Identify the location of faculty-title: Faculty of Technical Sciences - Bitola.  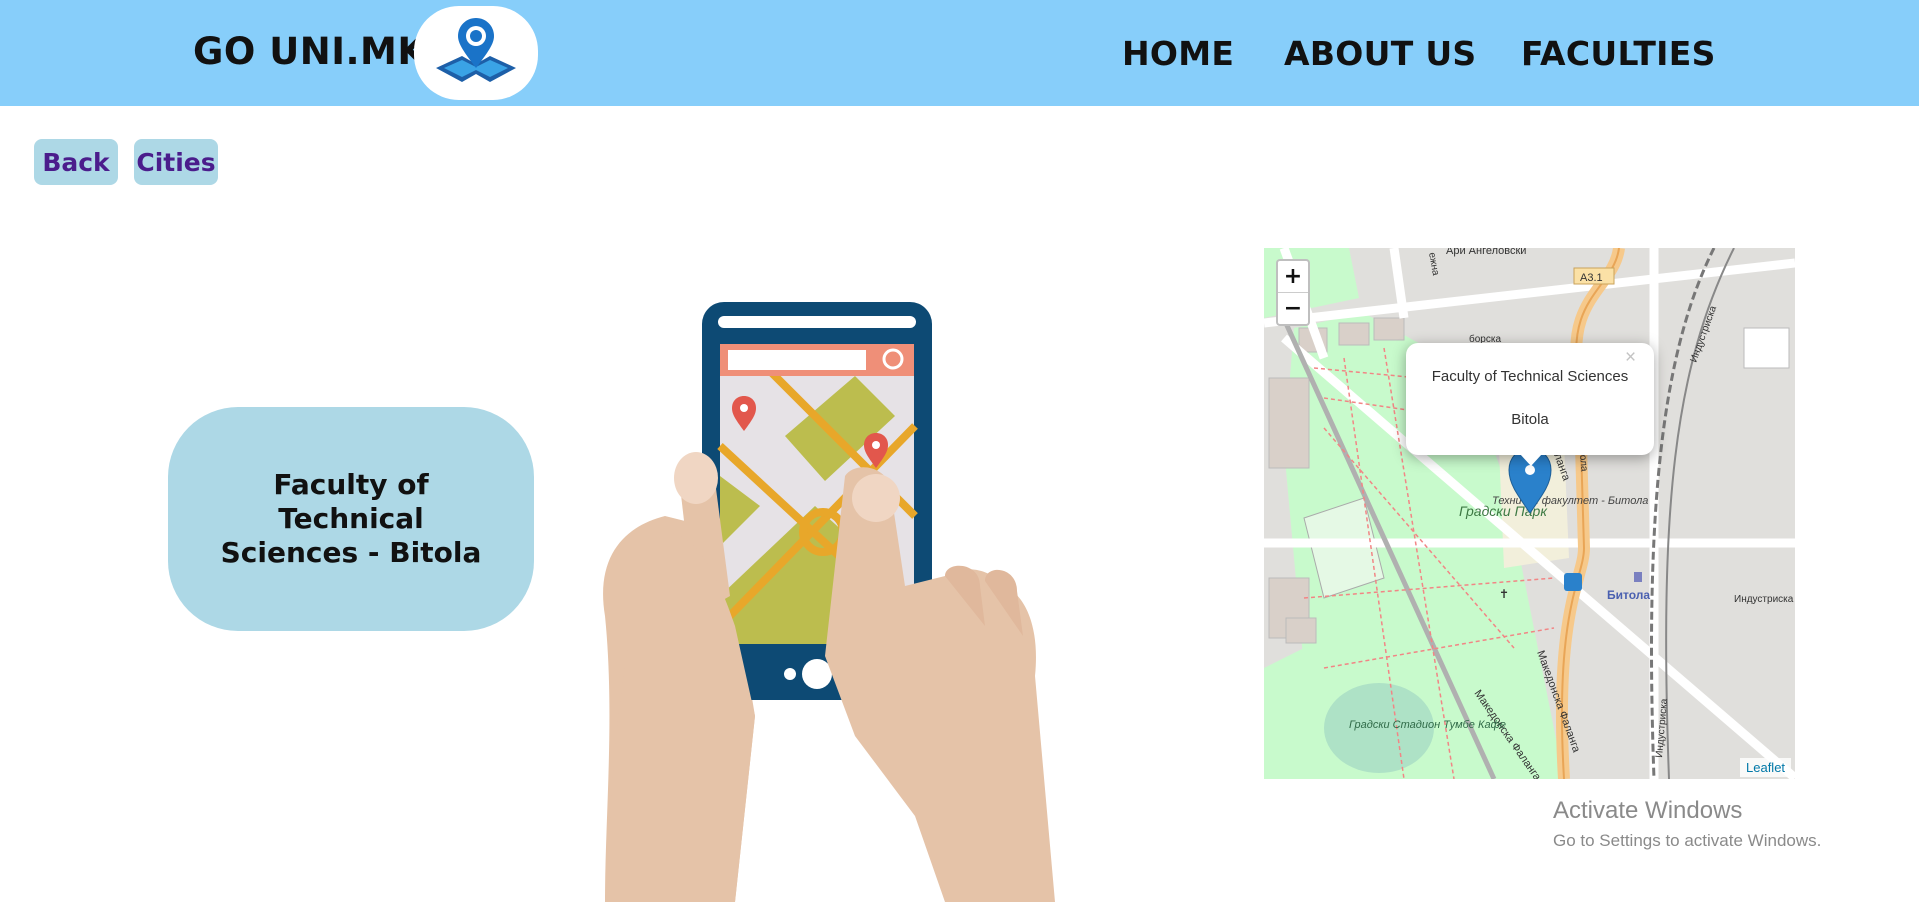
(351, 518).